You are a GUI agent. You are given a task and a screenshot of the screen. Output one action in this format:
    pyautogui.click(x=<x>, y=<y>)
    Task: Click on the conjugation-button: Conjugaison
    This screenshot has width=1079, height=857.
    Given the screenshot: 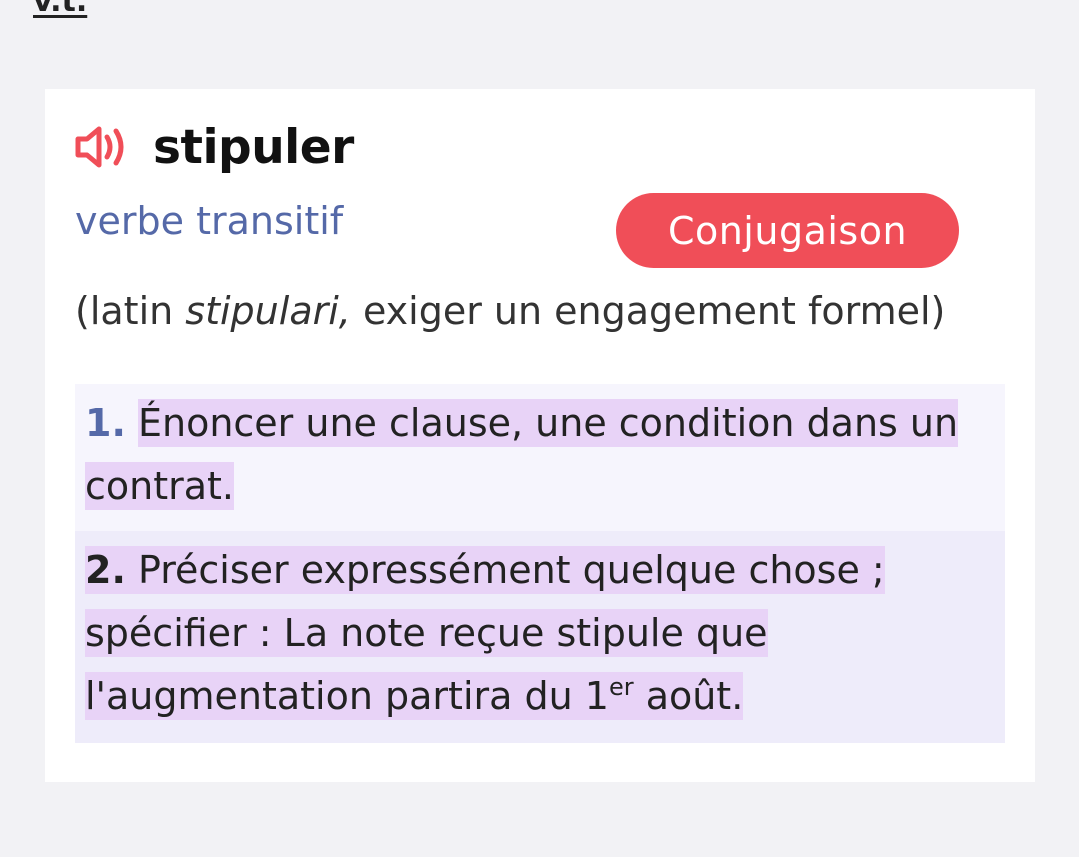 What is the action you would take?
    pyautogui.click(x=787, y=230)
    